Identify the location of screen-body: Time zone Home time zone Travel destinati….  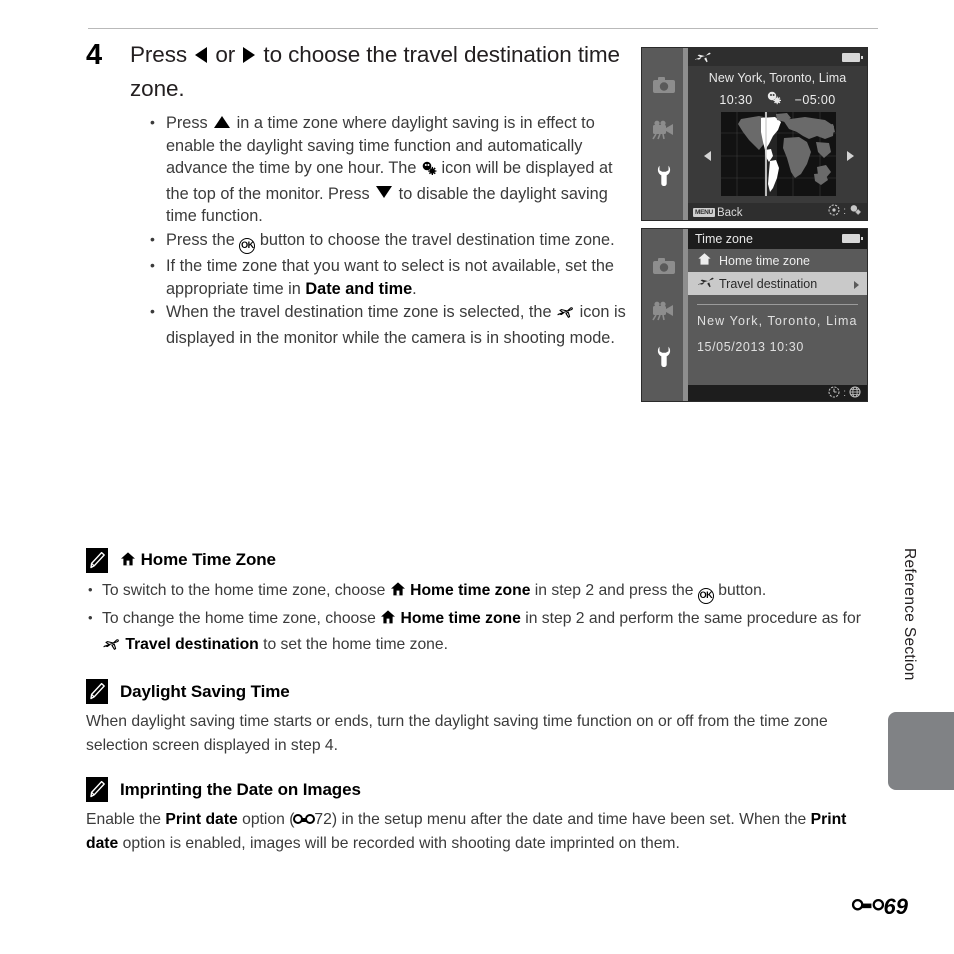
(777, 315).